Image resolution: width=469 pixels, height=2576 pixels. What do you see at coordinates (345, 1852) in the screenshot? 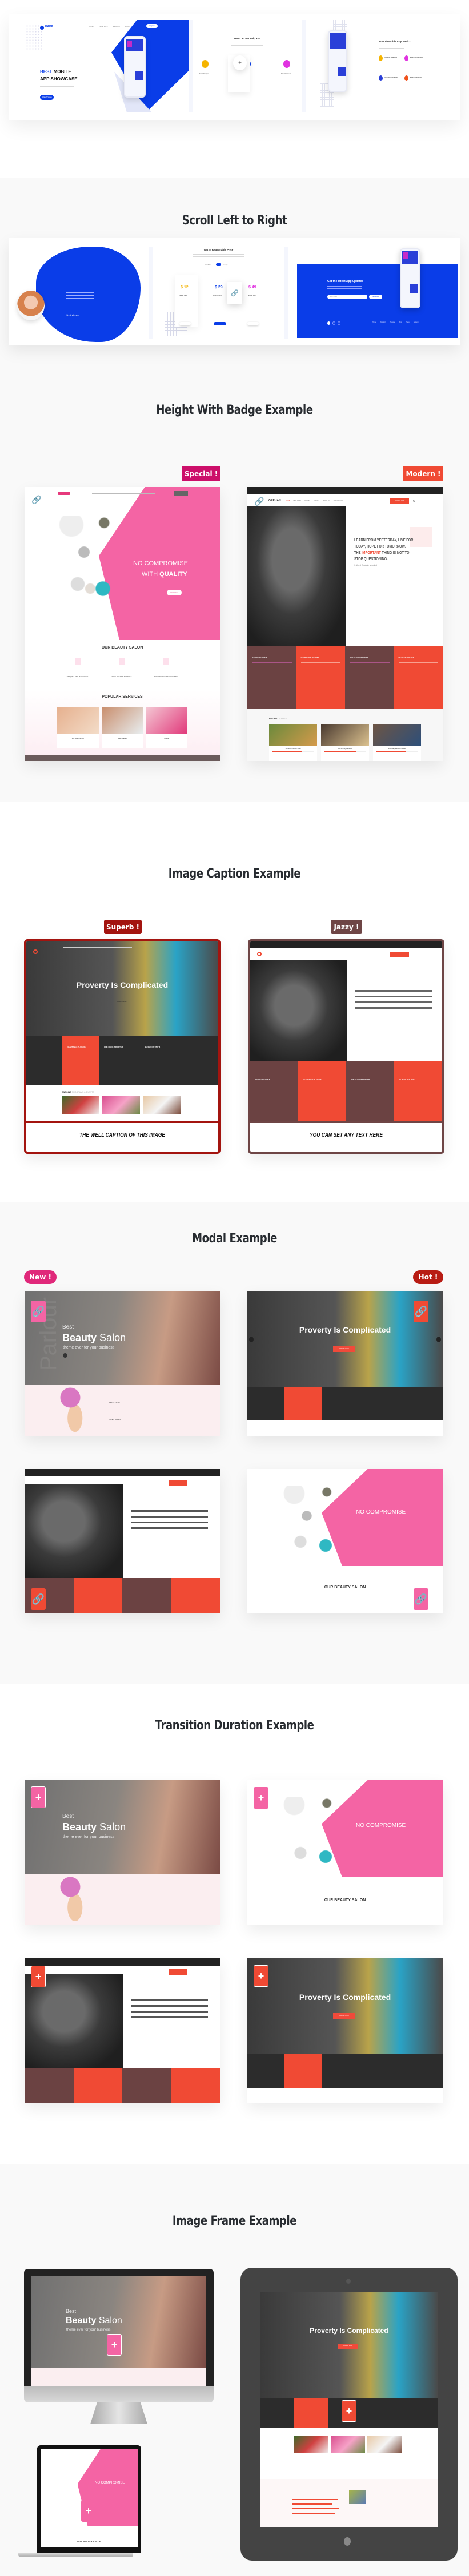
I see `transition-card-parlour: NO COMPROMISE OUR BEAUTY SALON +` at bounding box center [345, 1852].